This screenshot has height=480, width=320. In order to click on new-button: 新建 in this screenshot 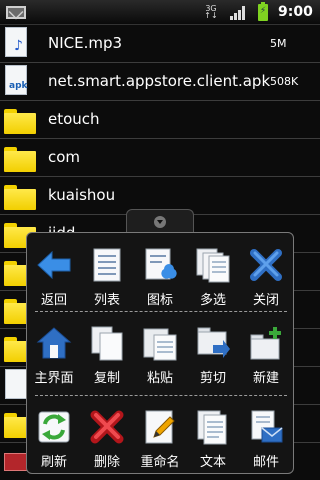, I will do `click(266, 353)`.